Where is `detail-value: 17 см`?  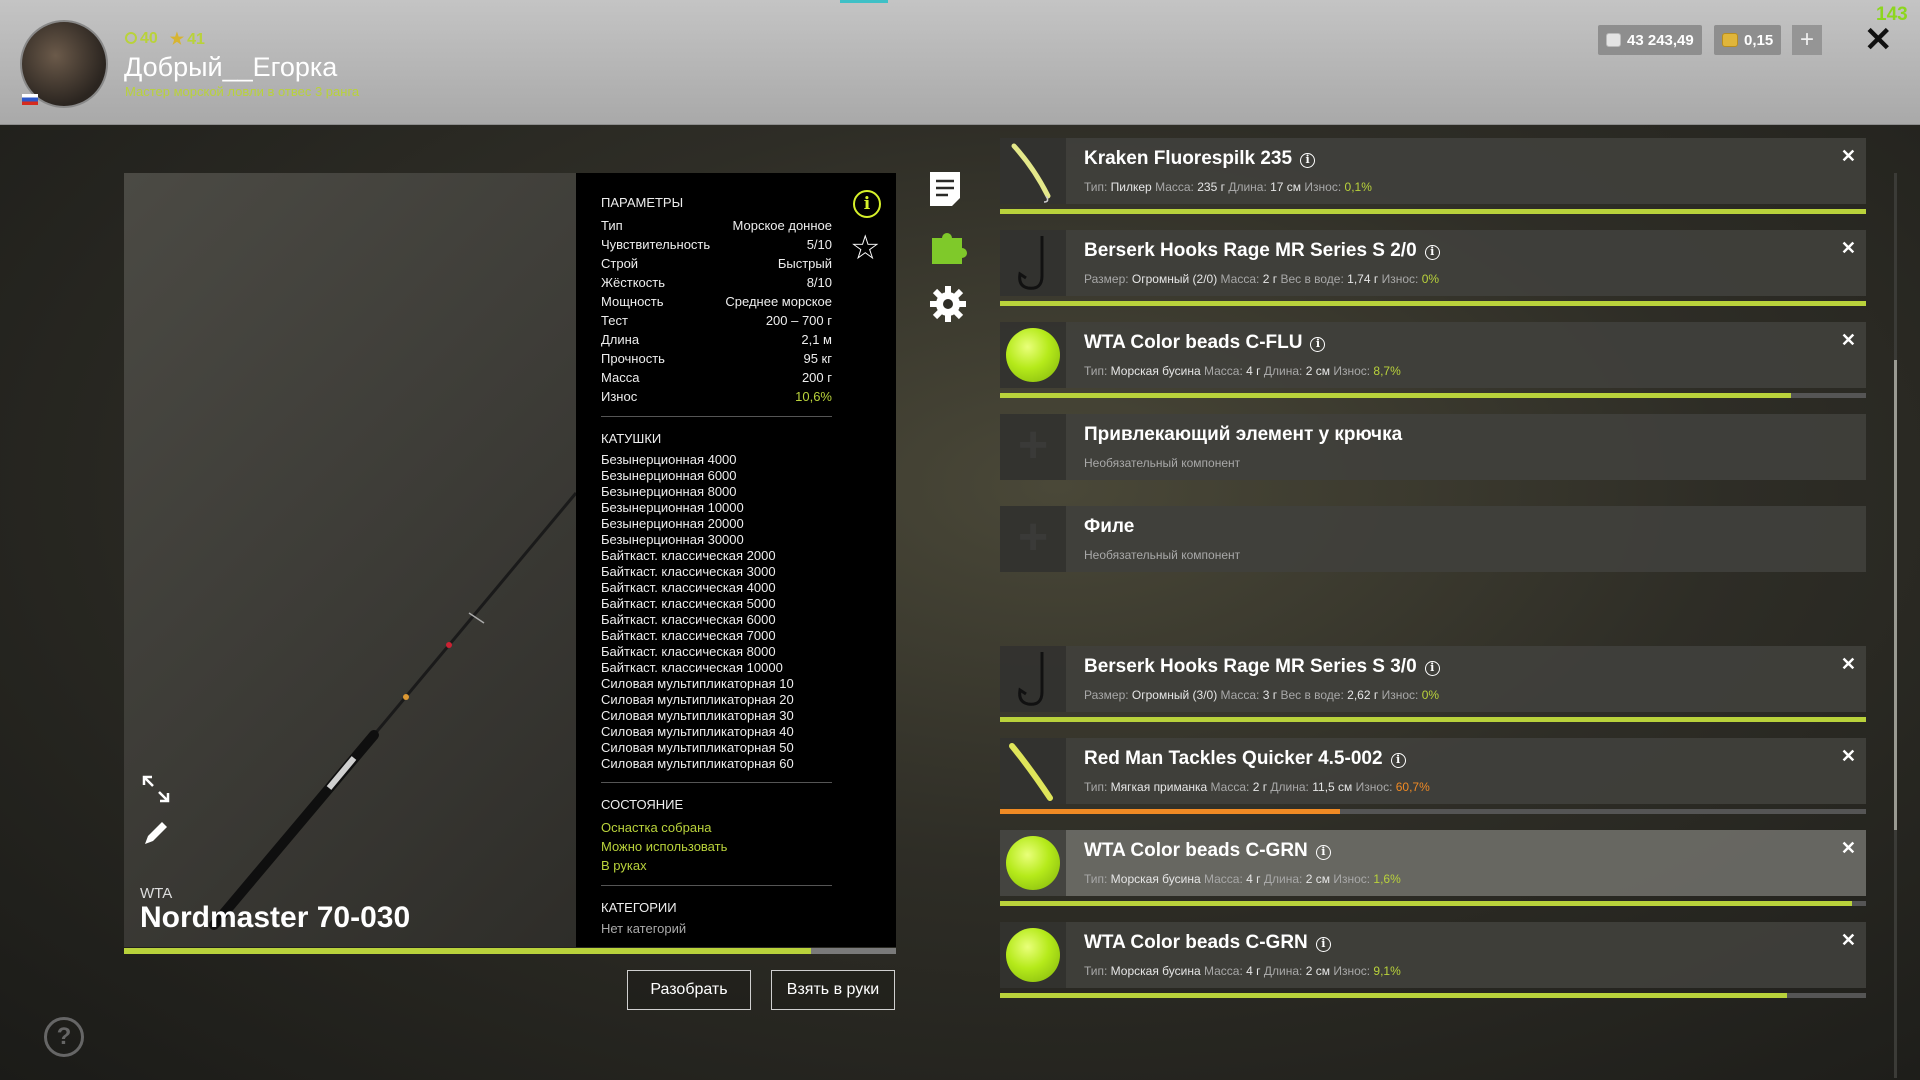
detail-value: 17 см is located at coordinates (1286, 187).